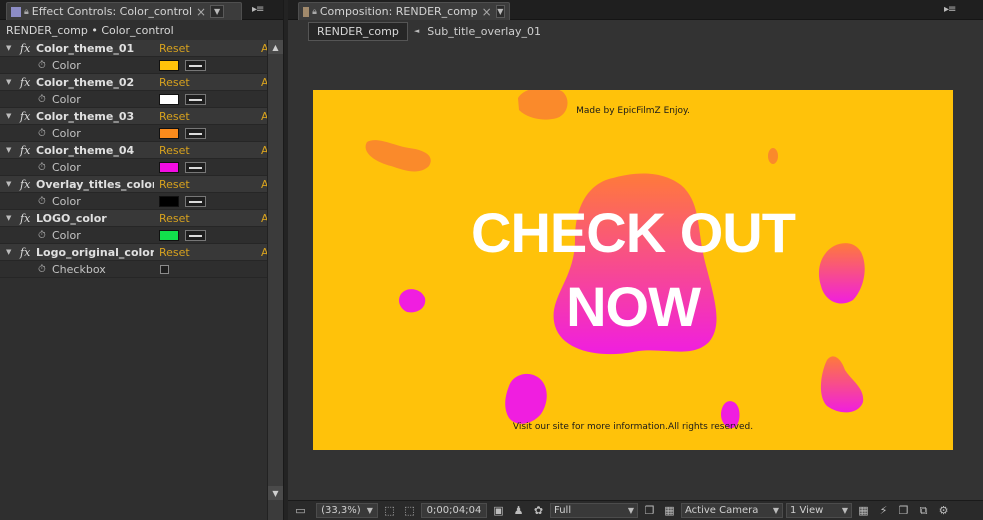  Describe the element at coordinates (635, 31) in the screenshot. I see `composition-breadcrumb: RENDER_comp ◄ Sub_title_overlay_01` at that location.